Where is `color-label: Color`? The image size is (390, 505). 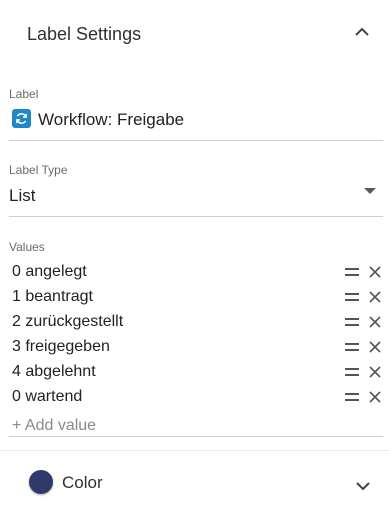
color-label: Color is located at coordinates (82, 482).